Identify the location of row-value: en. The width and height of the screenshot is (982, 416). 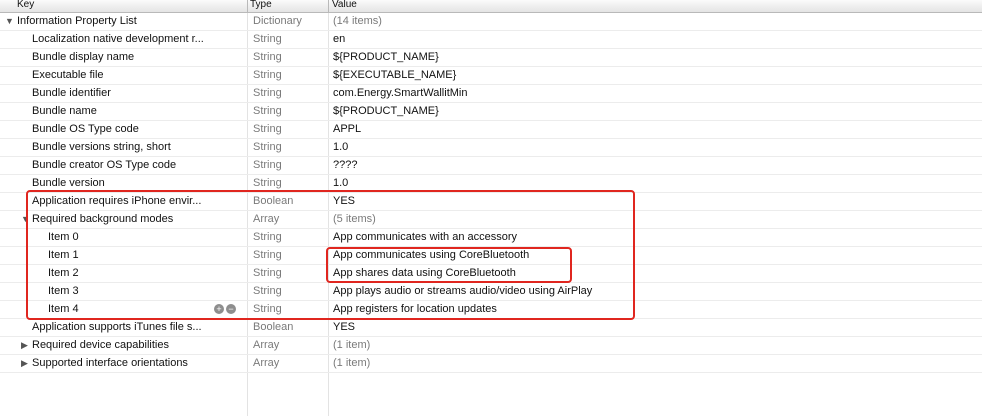
(339, 39).